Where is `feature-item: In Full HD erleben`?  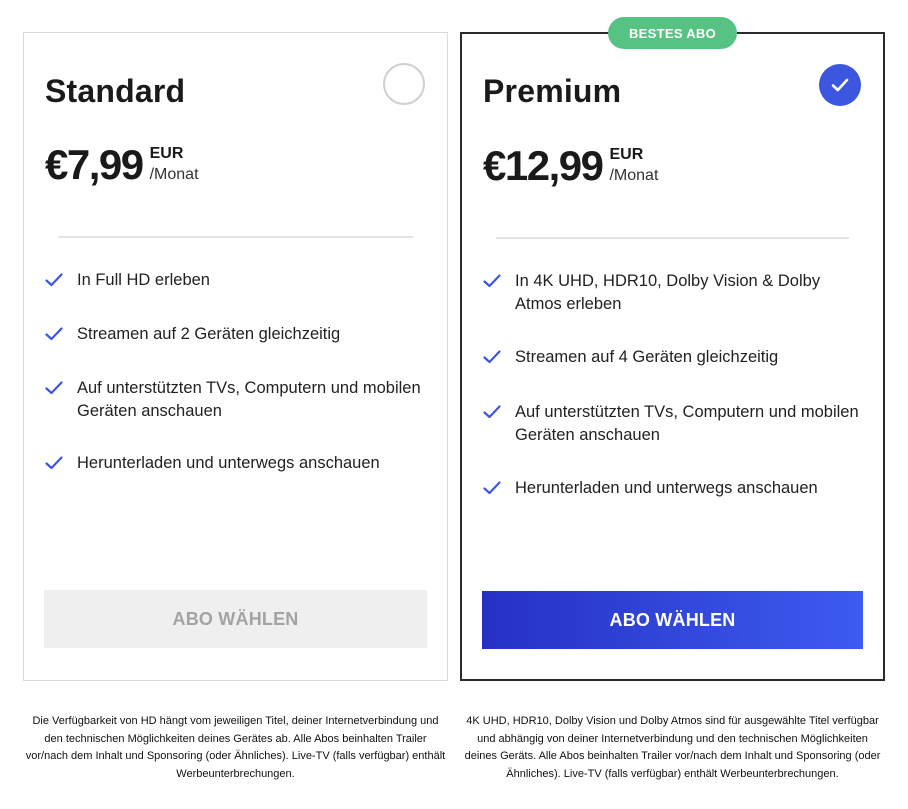
feature-item: In Full HD erleben is located at coordinates (236, 281).